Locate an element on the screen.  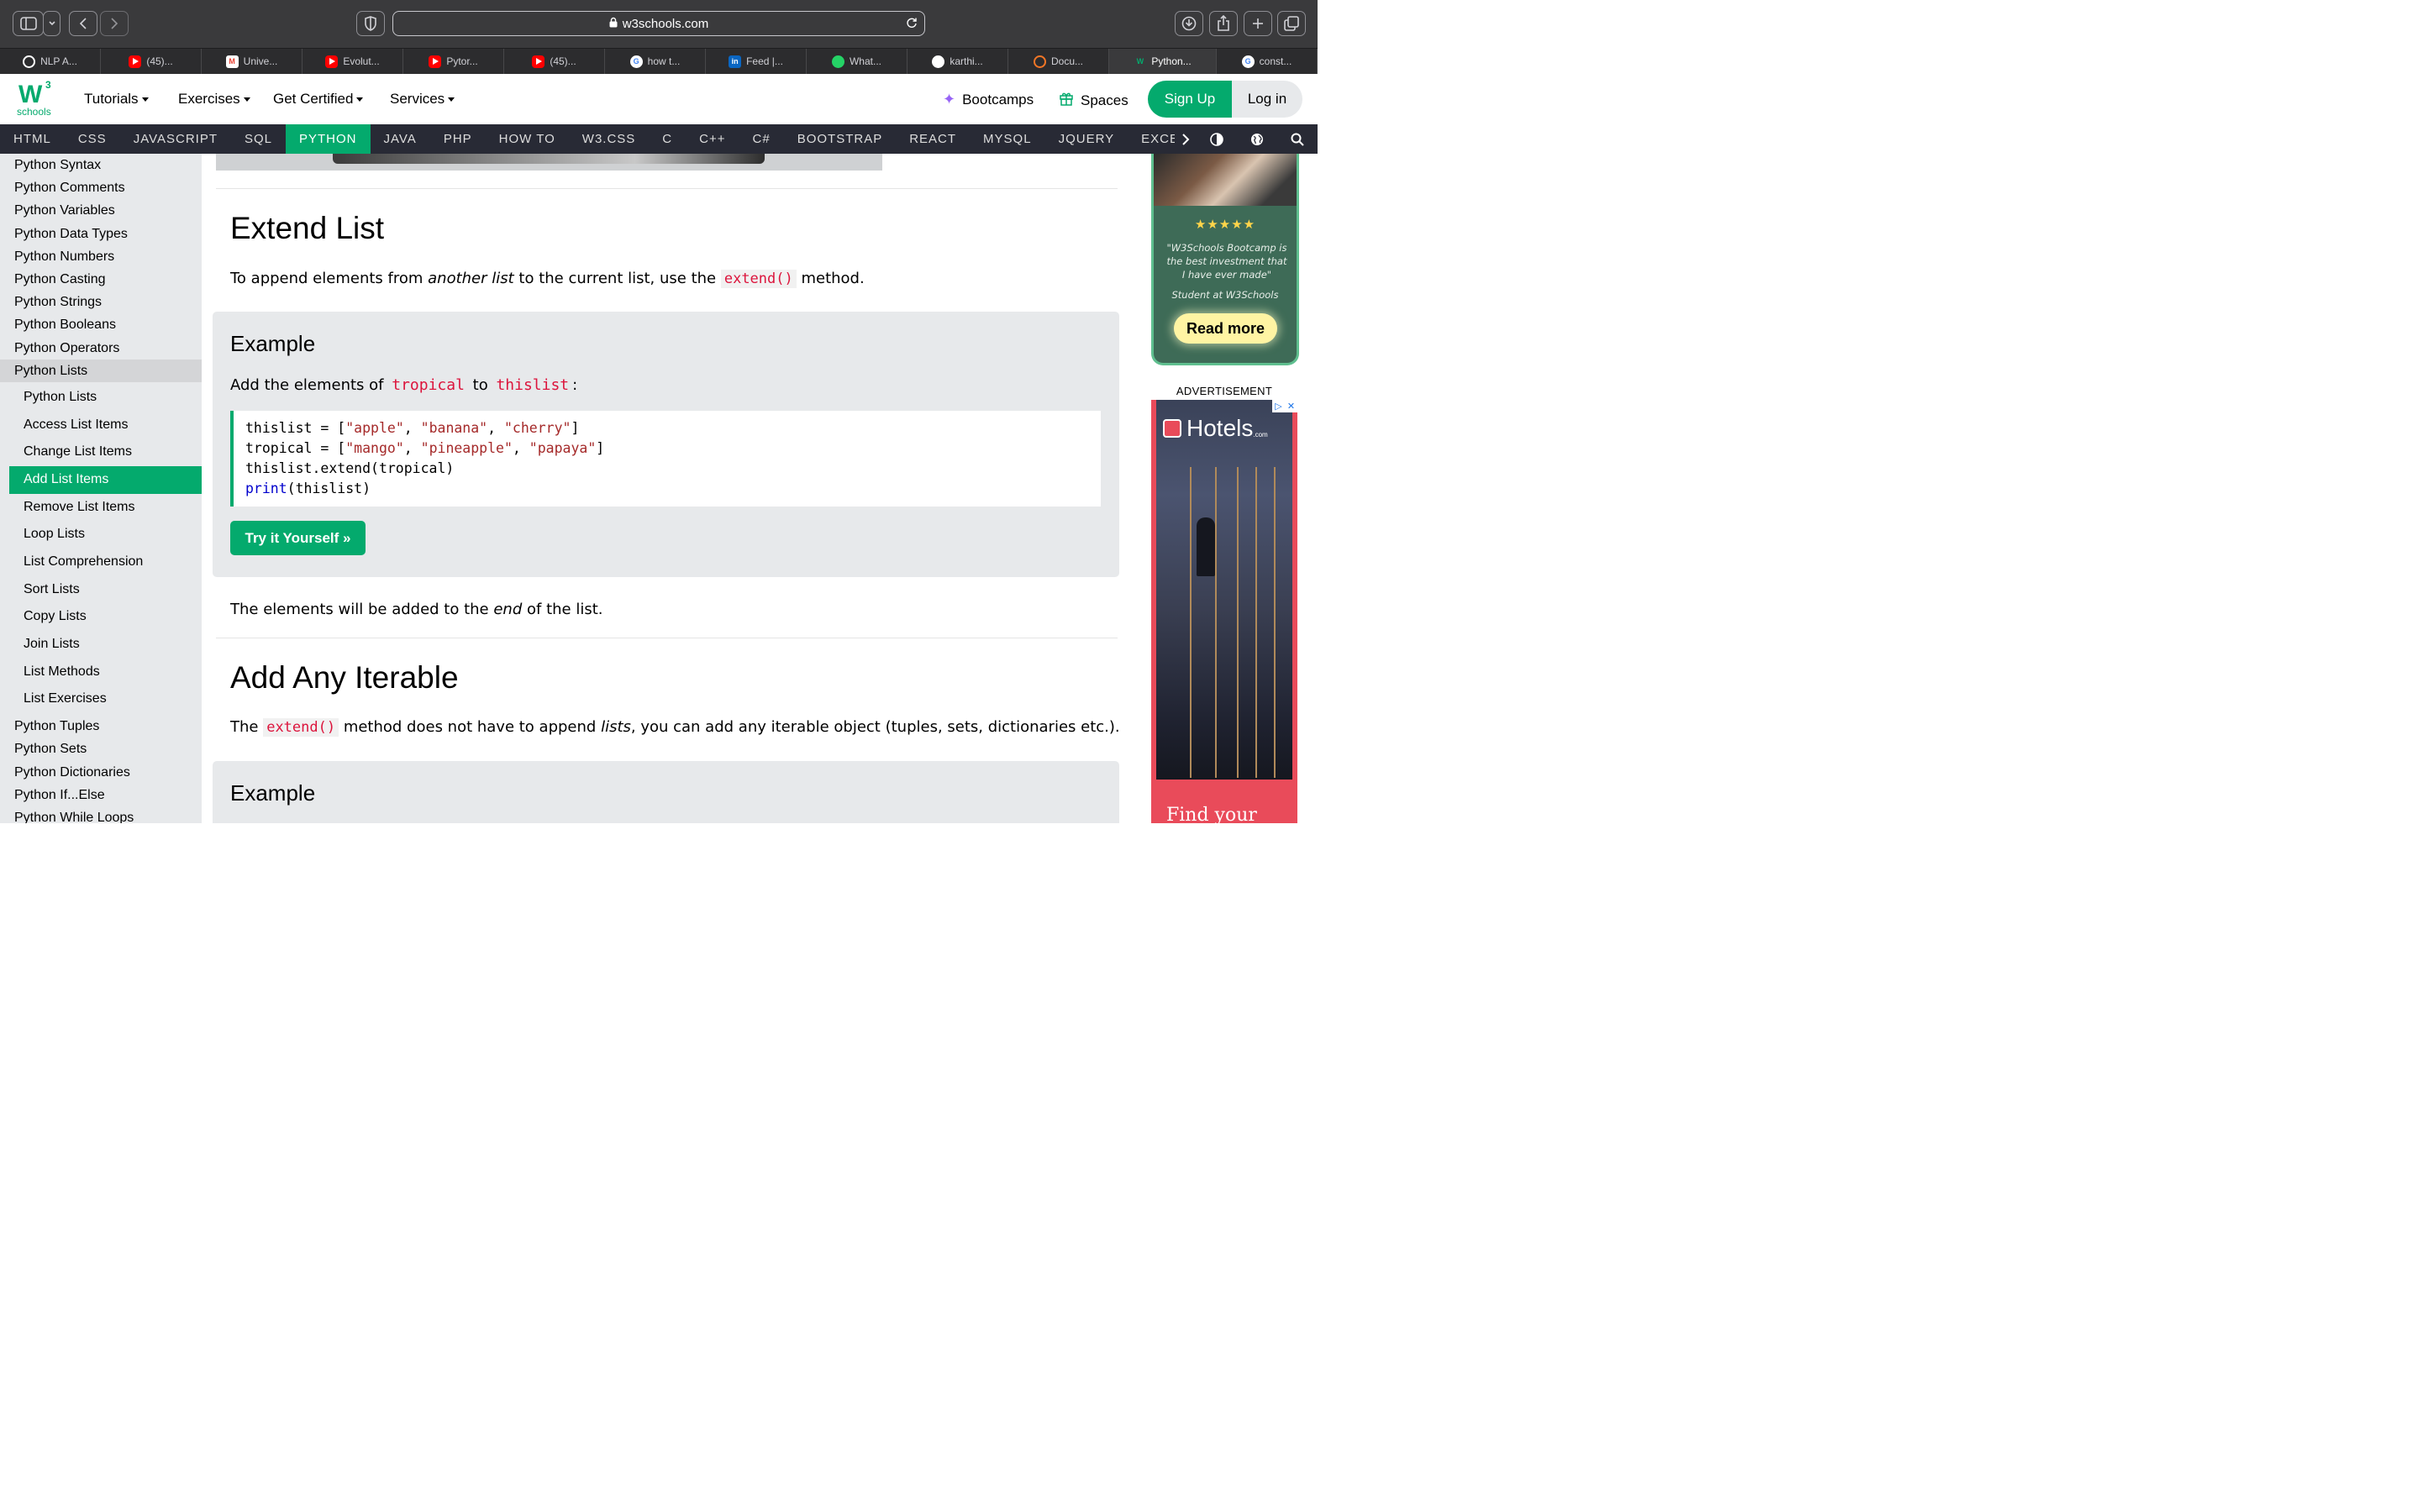
chevron-down-icon is located at coordinates (52, 23).